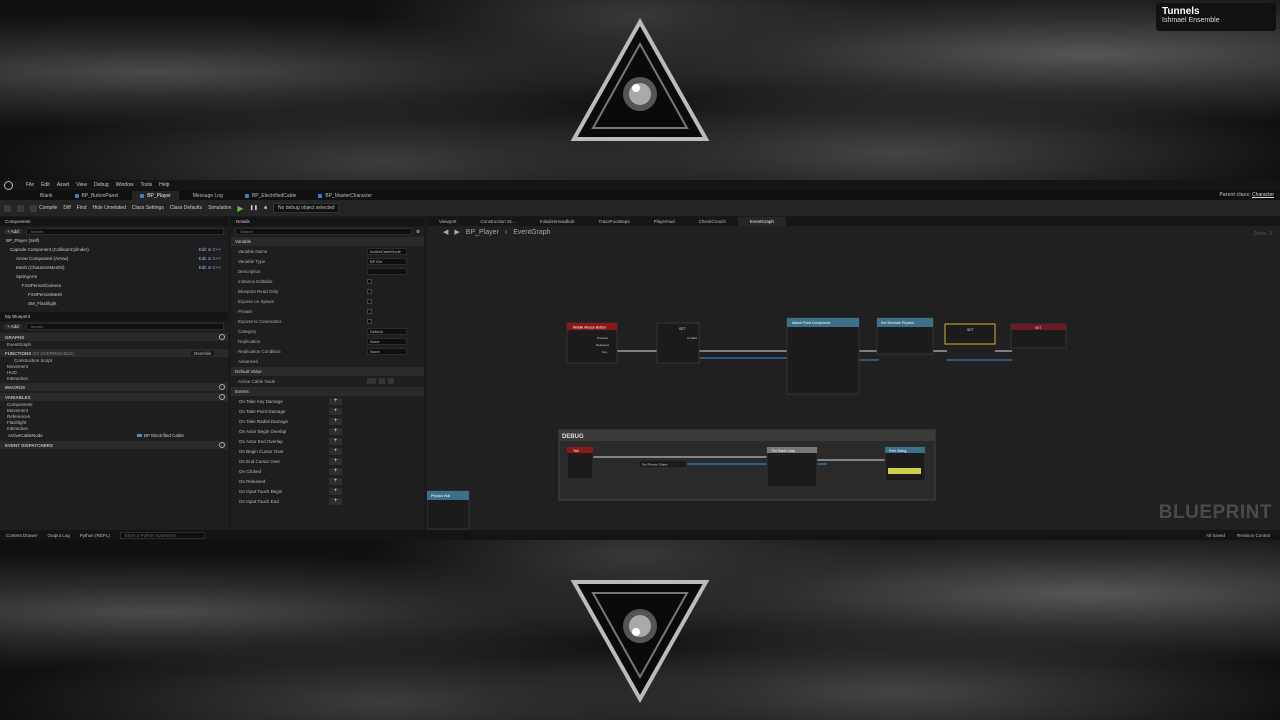  What do you see at coordinates (761, 221) in the screenshot?
I see `tab-event-graph: EventGraph` at bounding box center [761, 221].